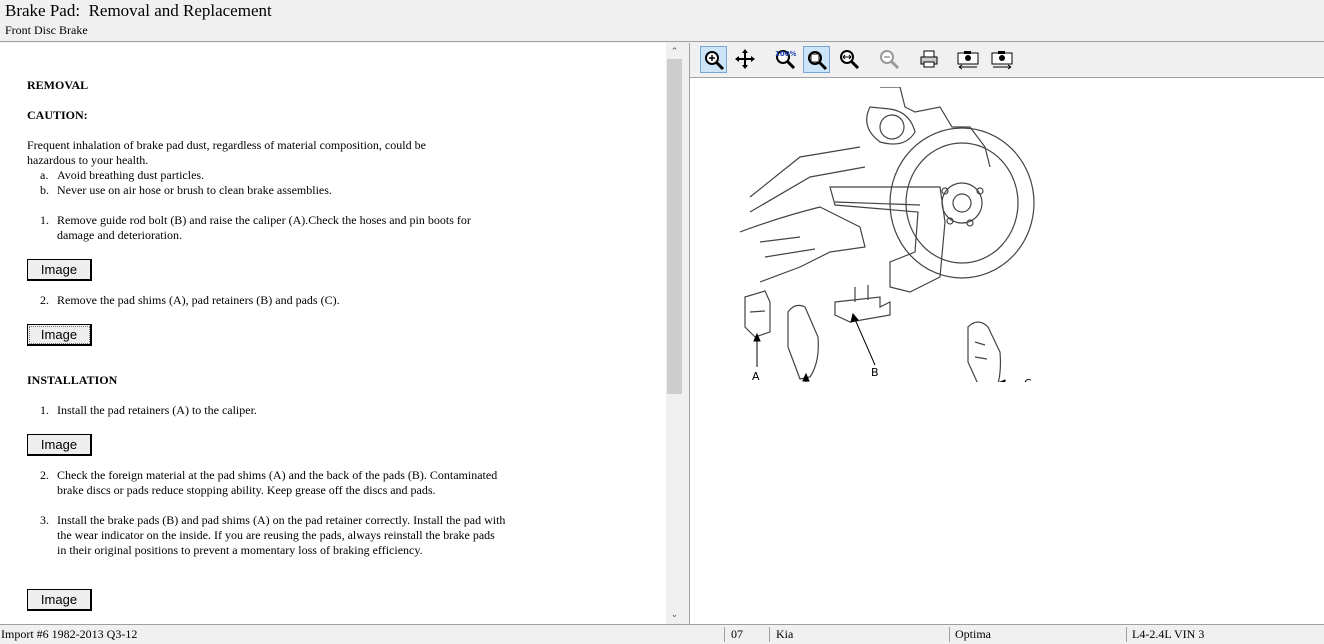  I want to click on status-make: Kia, so click(785, 634).